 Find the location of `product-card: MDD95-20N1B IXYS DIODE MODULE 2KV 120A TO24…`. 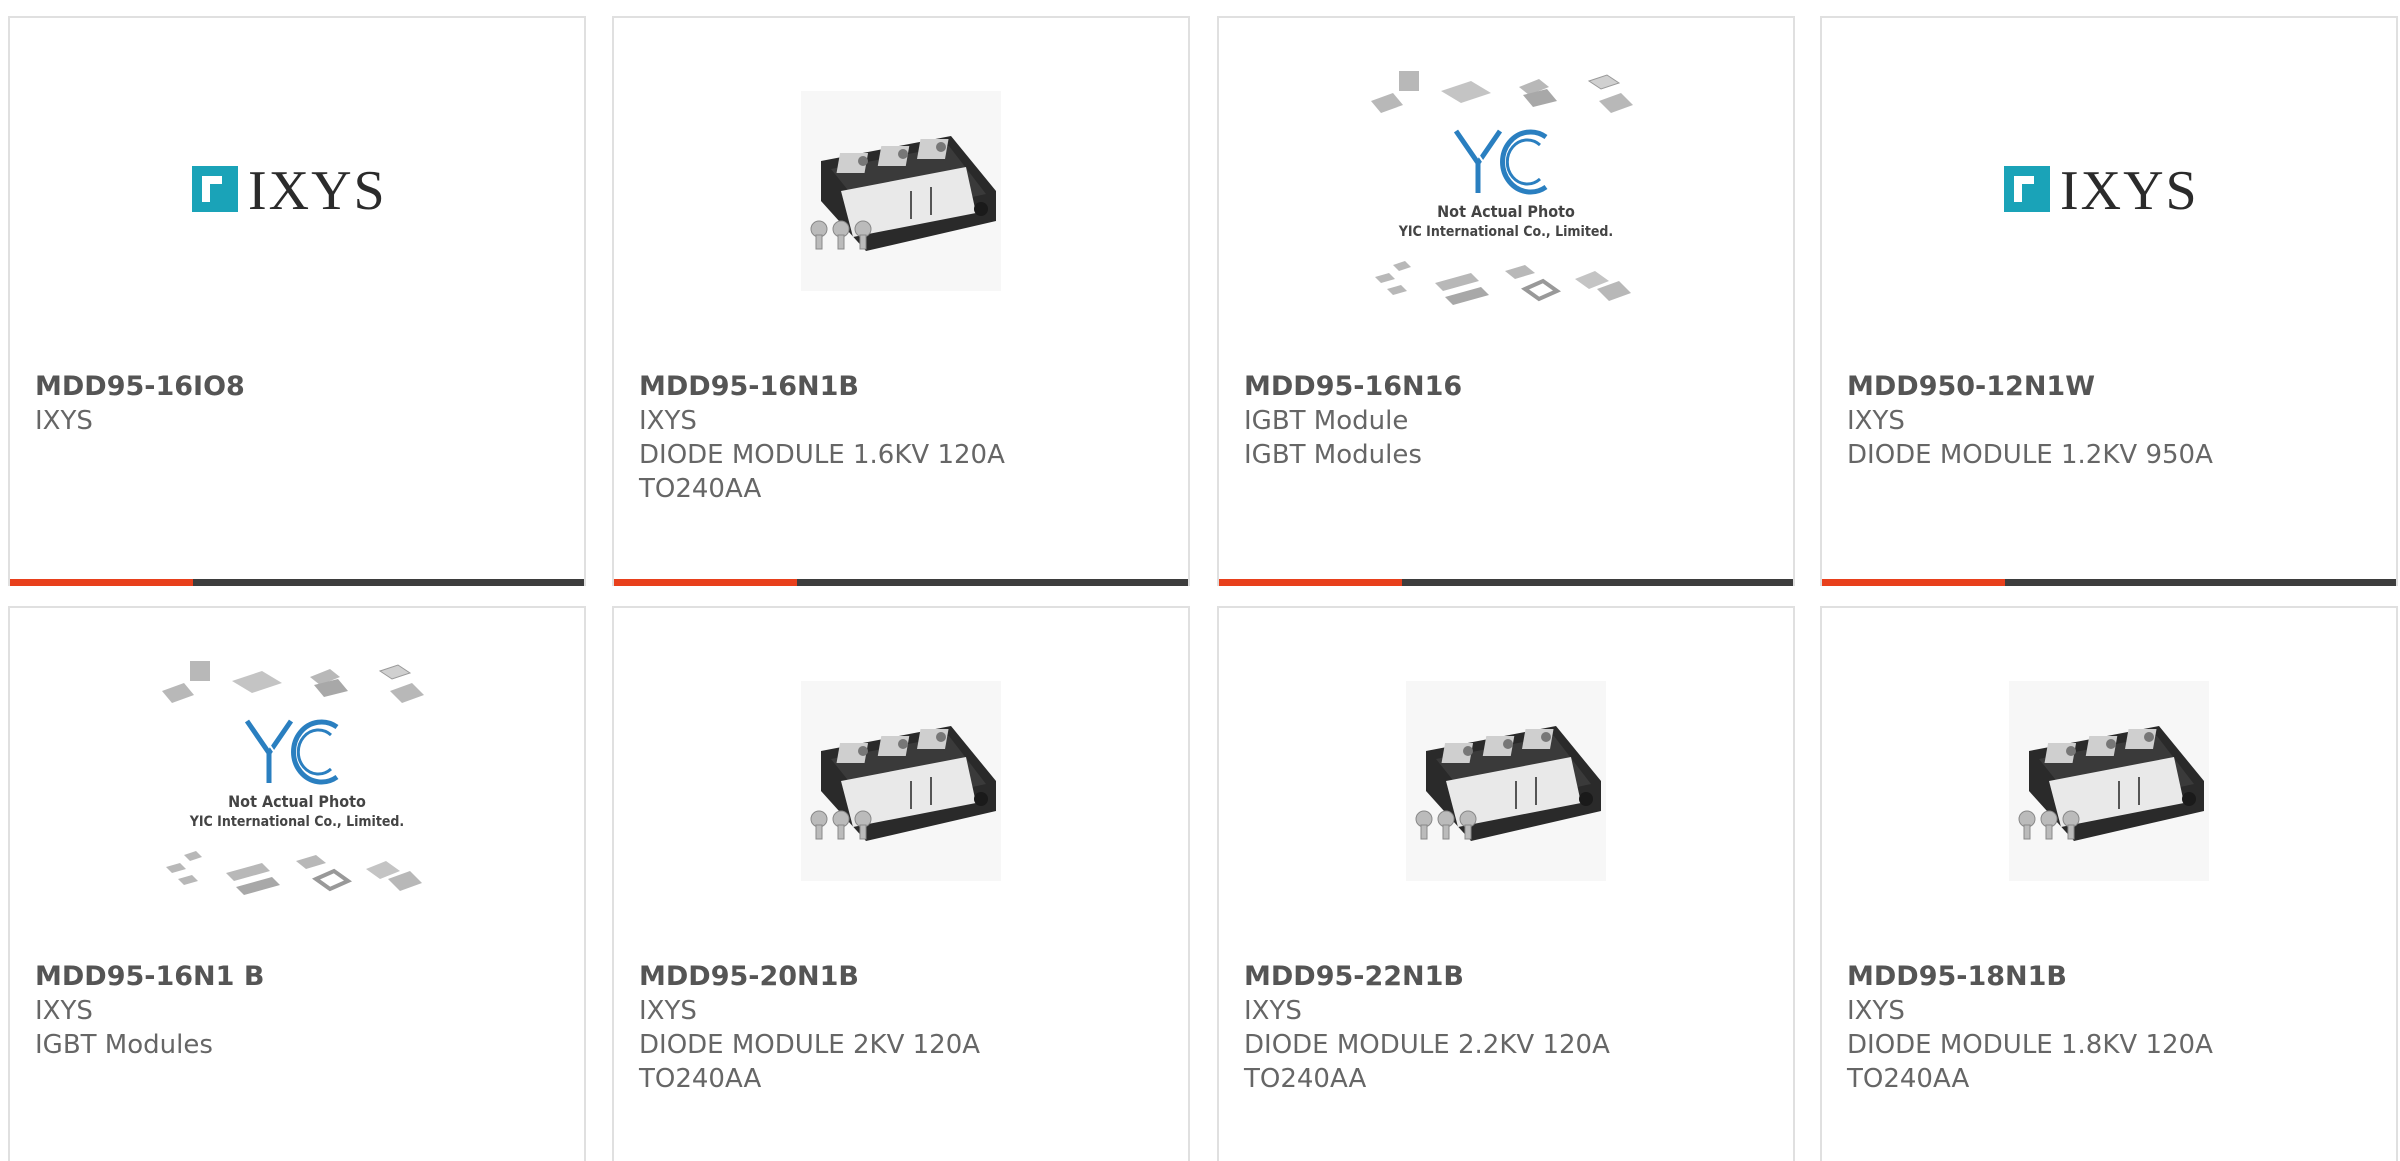

product-card: MDD95-20N1B IXYS DIODE MODULE 2KV 120A TO24… is located at coordinates (901, 883).